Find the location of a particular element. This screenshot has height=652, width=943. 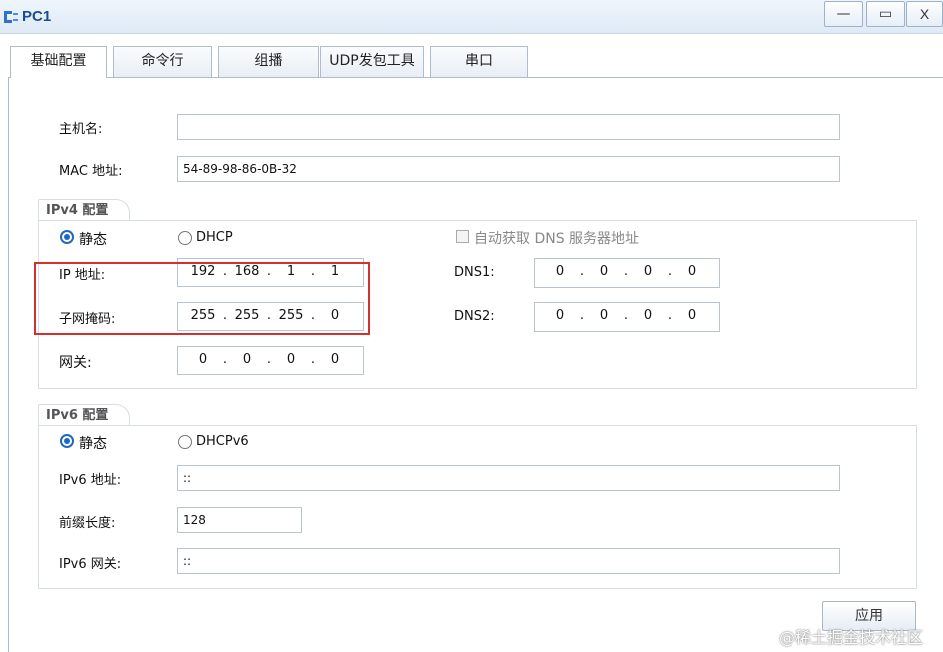

hostname-input is located at coordinates (508, 127).